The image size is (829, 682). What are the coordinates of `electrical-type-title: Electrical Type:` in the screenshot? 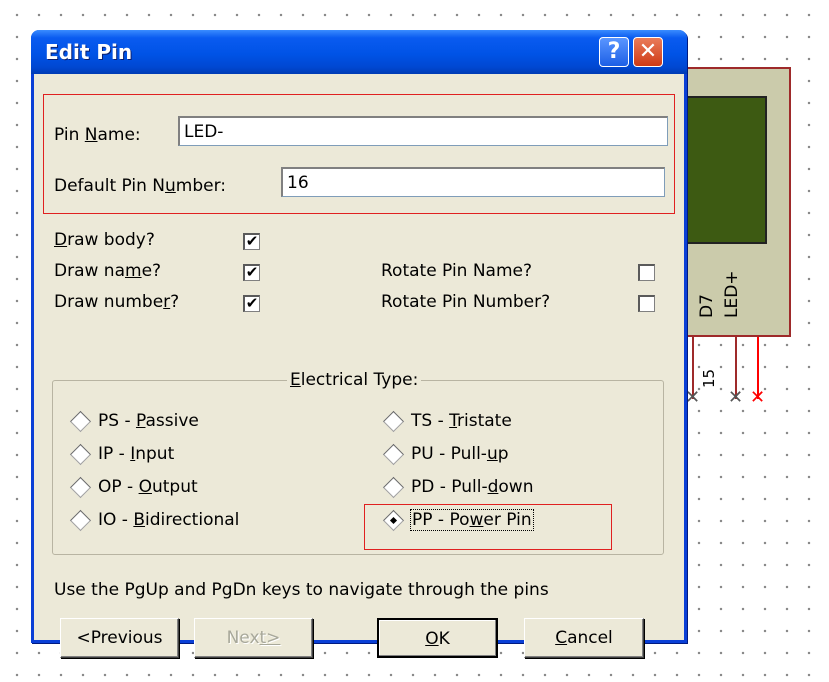 It's located at (354, 380).